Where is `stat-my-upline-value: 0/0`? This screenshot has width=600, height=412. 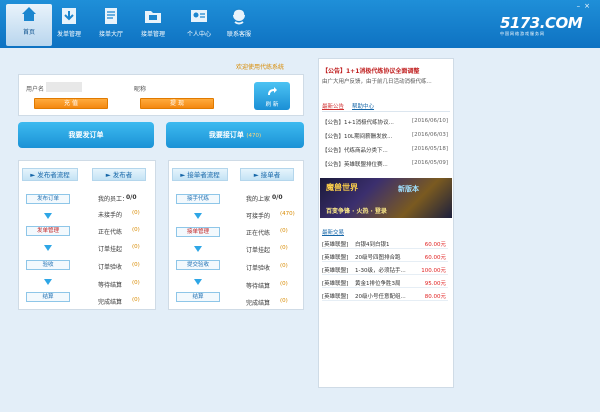 stat-my-upline-value: 0/0 is located at coordinates (277, 197).